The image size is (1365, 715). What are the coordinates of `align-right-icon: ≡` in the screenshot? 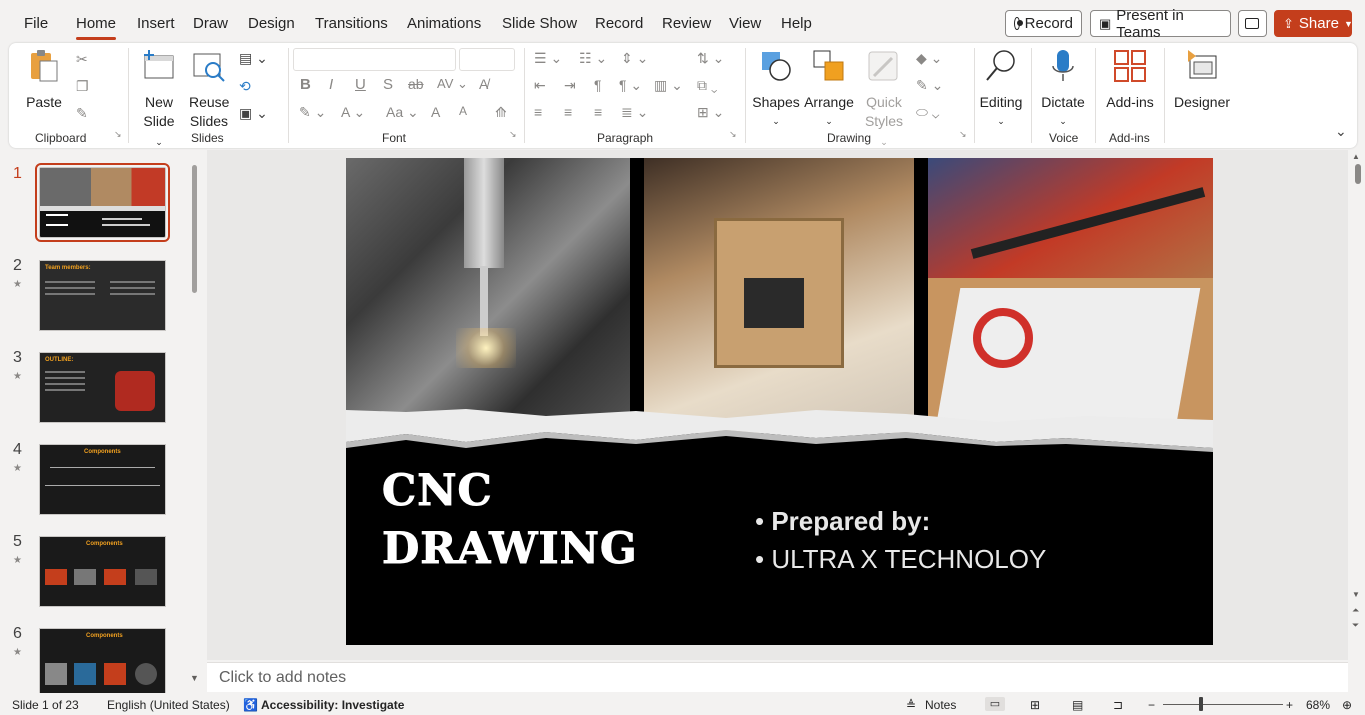 It's located at (598, 112).